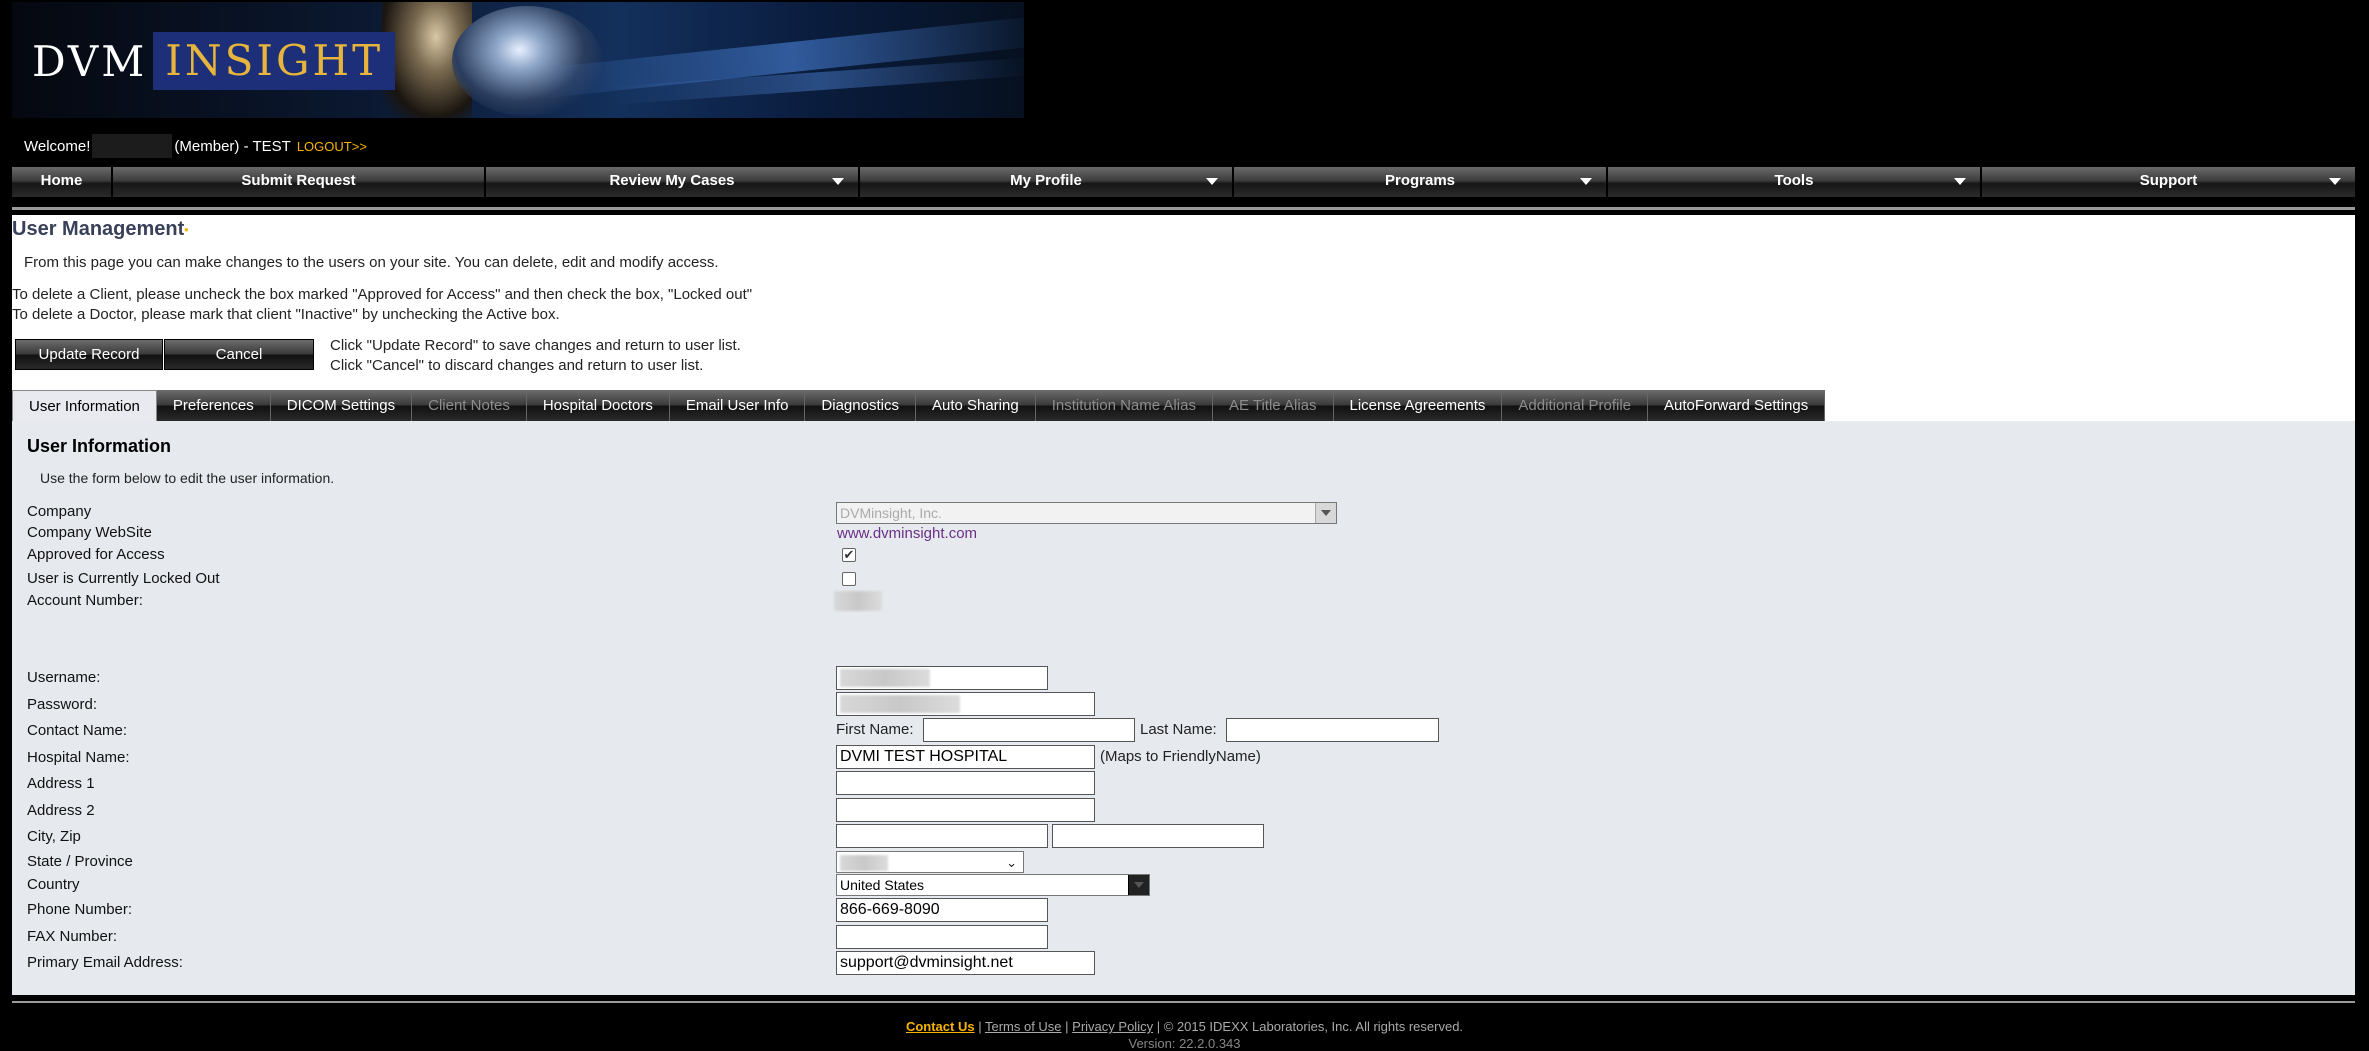 The image size is (2369, 1051). What do you see at coordinates (1023, 1026) in the screenshot?
I see `terms-link: Terms of Use` at bounding box center [1023, 1026].